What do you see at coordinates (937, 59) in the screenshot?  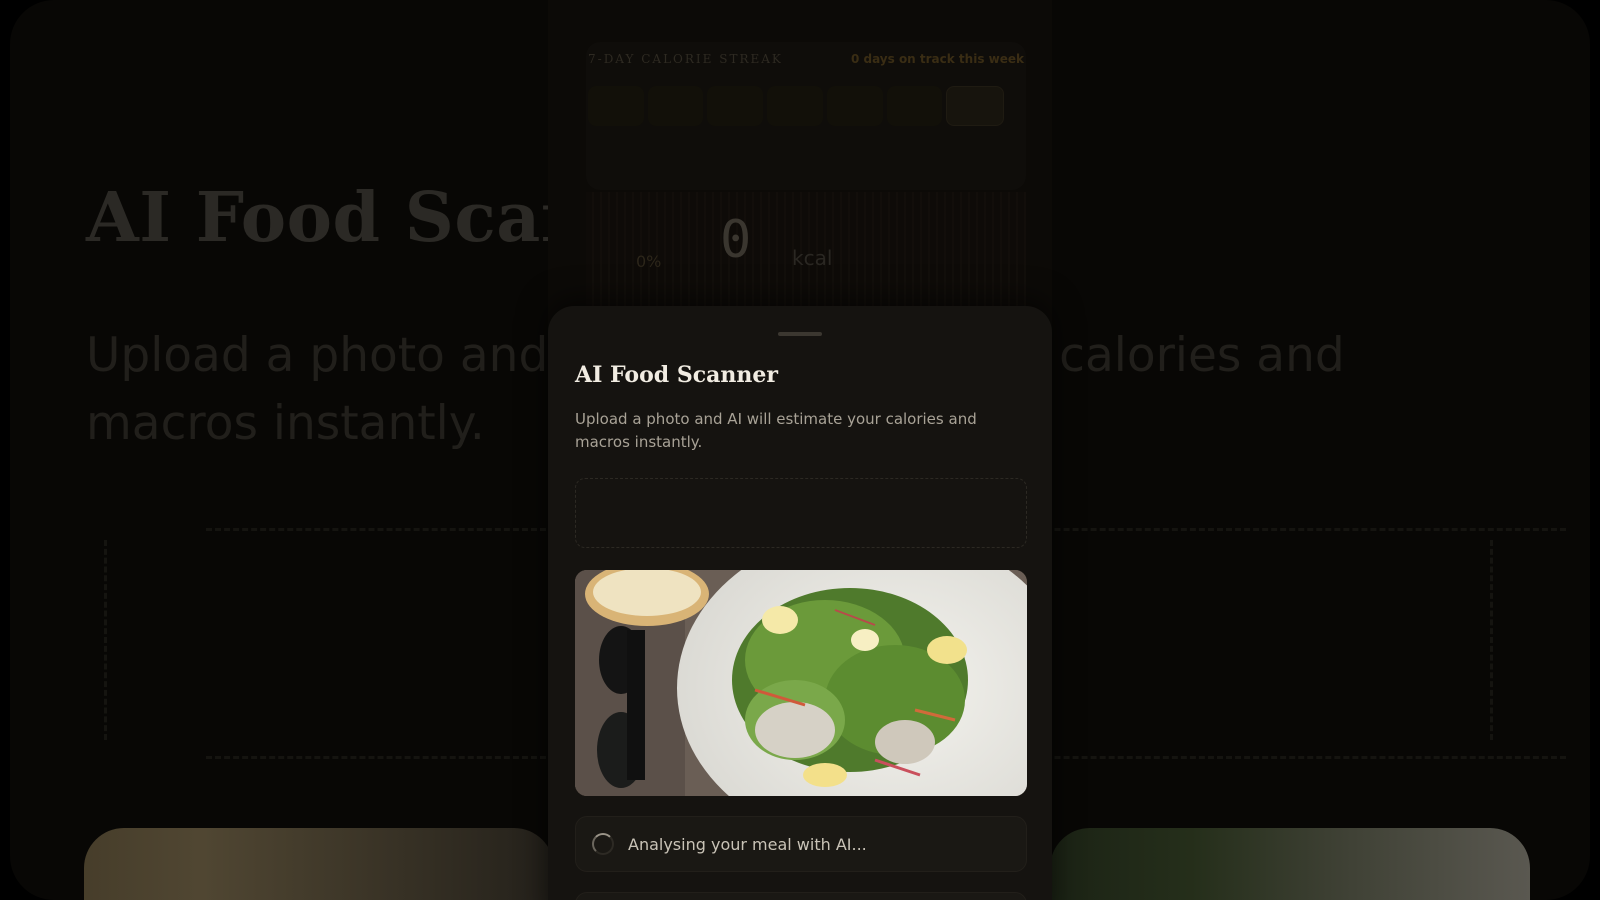 I see `streak-count: 0 days on track this week` at bounding box center [937, 59].